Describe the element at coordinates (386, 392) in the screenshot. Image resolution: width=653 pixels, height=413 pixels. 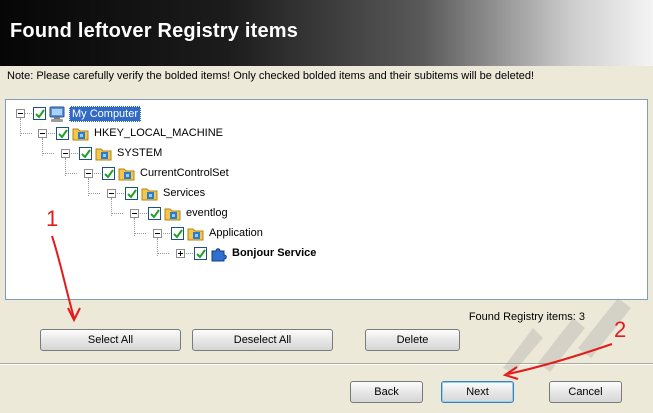
I see `back-button: Back` at that location.